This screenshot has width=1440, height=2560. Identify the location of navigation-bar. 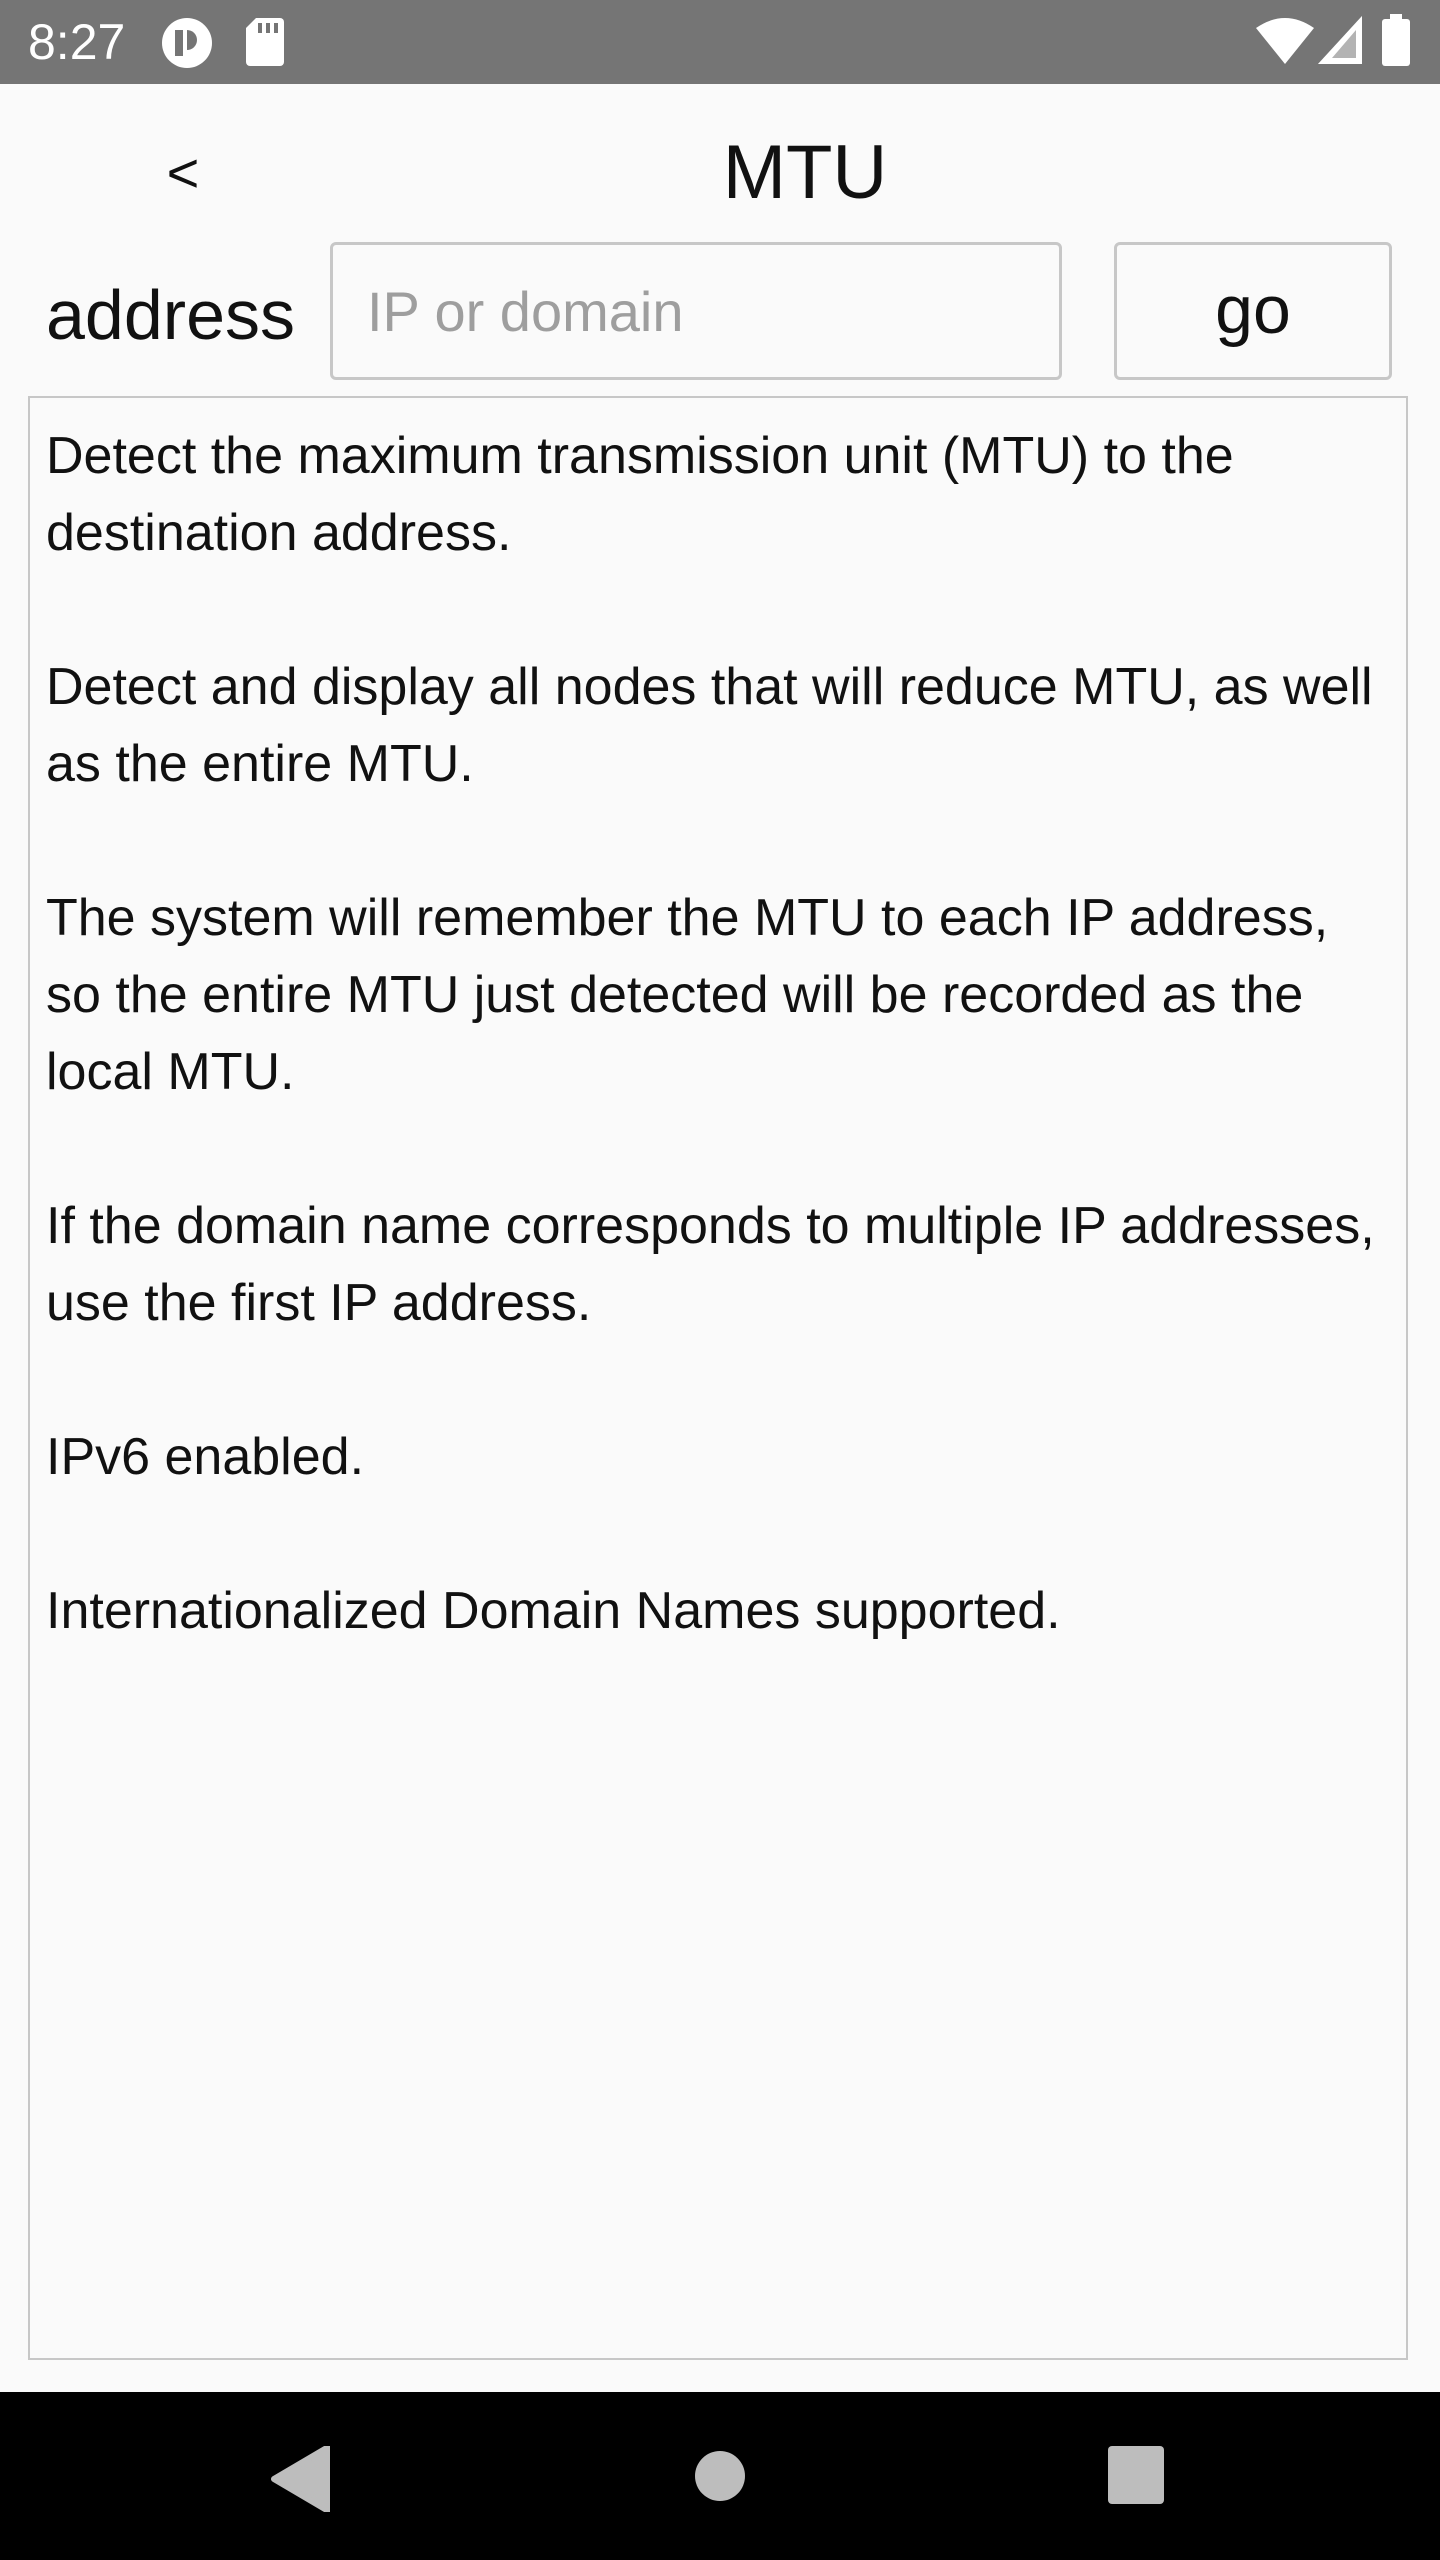
(720, 2476).